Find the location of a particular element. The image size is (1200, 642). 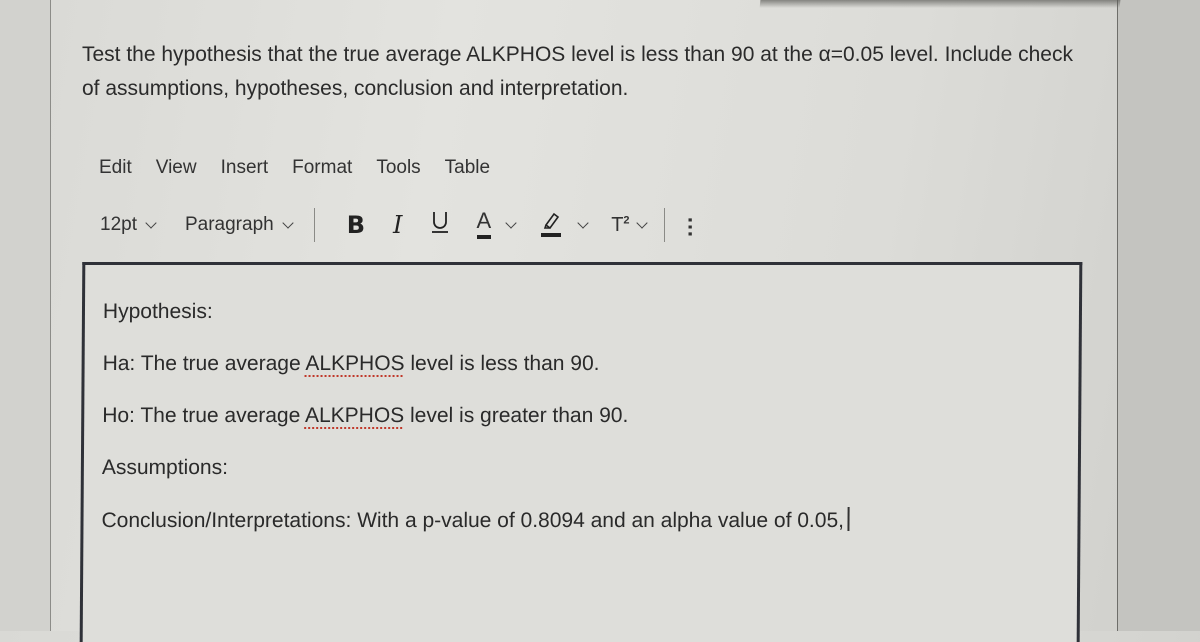

block-format-select: Paragraph is located at coordinates (239, 225).